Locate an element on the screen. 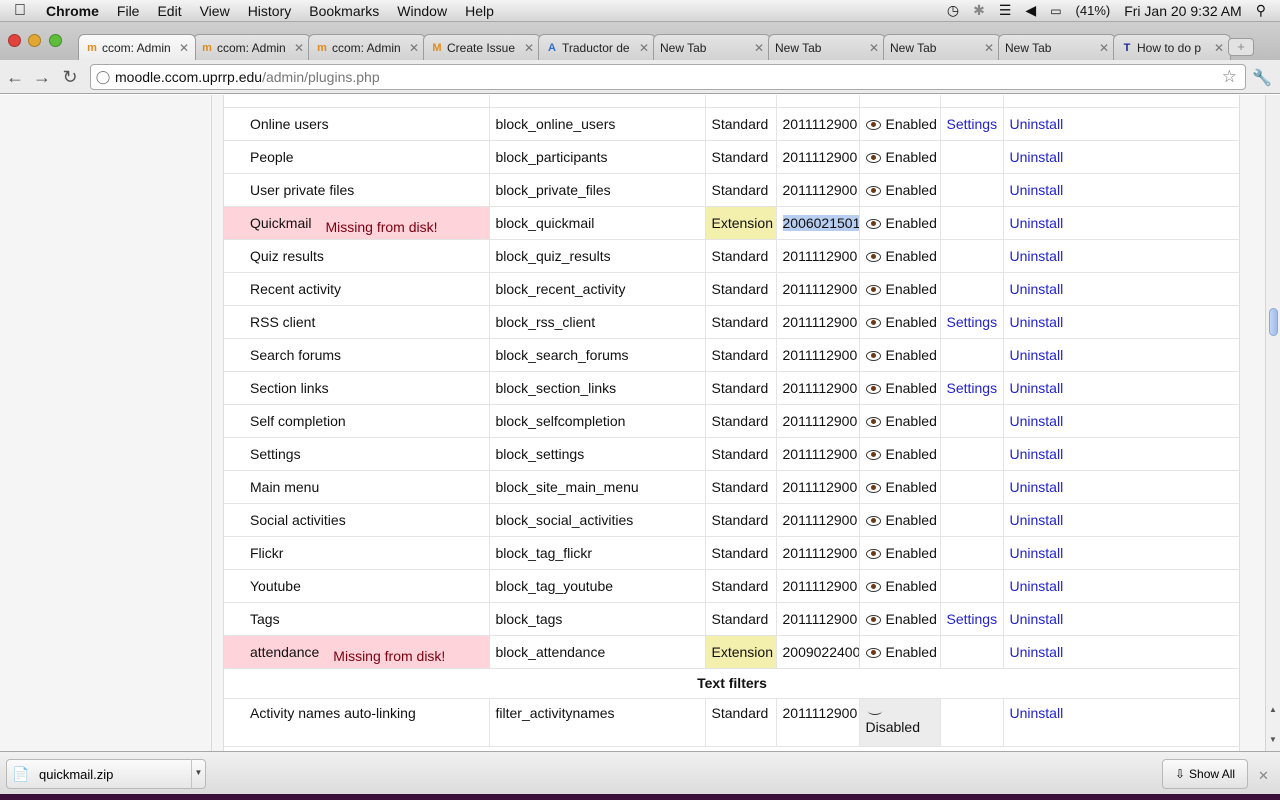 The image size is (1280, 800). close-window-icon is located at coordinates (14, 40).